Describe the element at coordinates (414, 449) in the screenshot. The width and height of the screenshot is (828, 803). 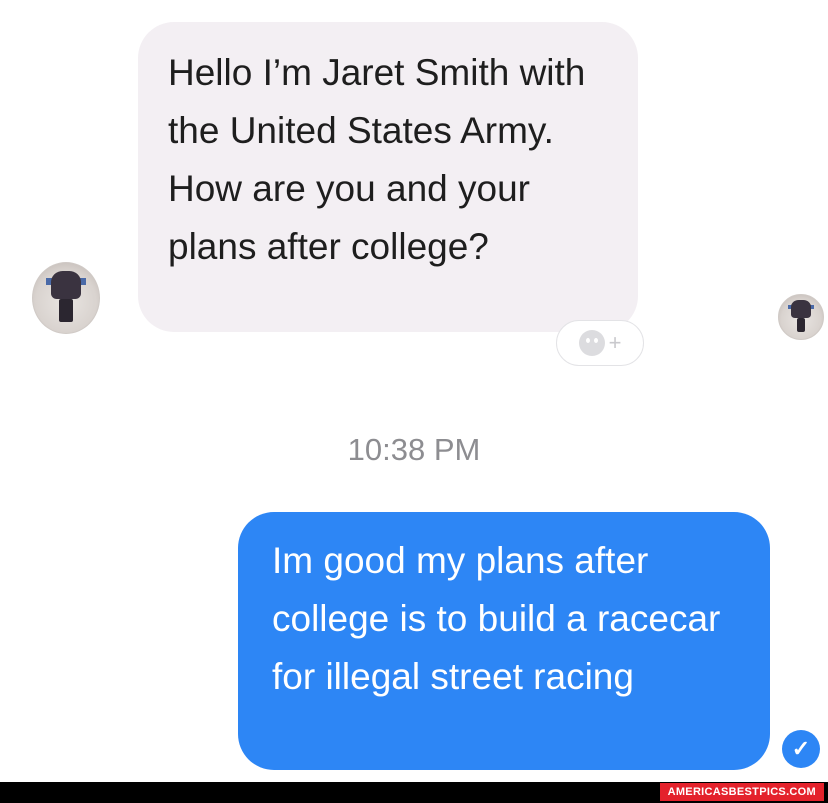
I see `message-timestamp: 10:38 PM` at that location.